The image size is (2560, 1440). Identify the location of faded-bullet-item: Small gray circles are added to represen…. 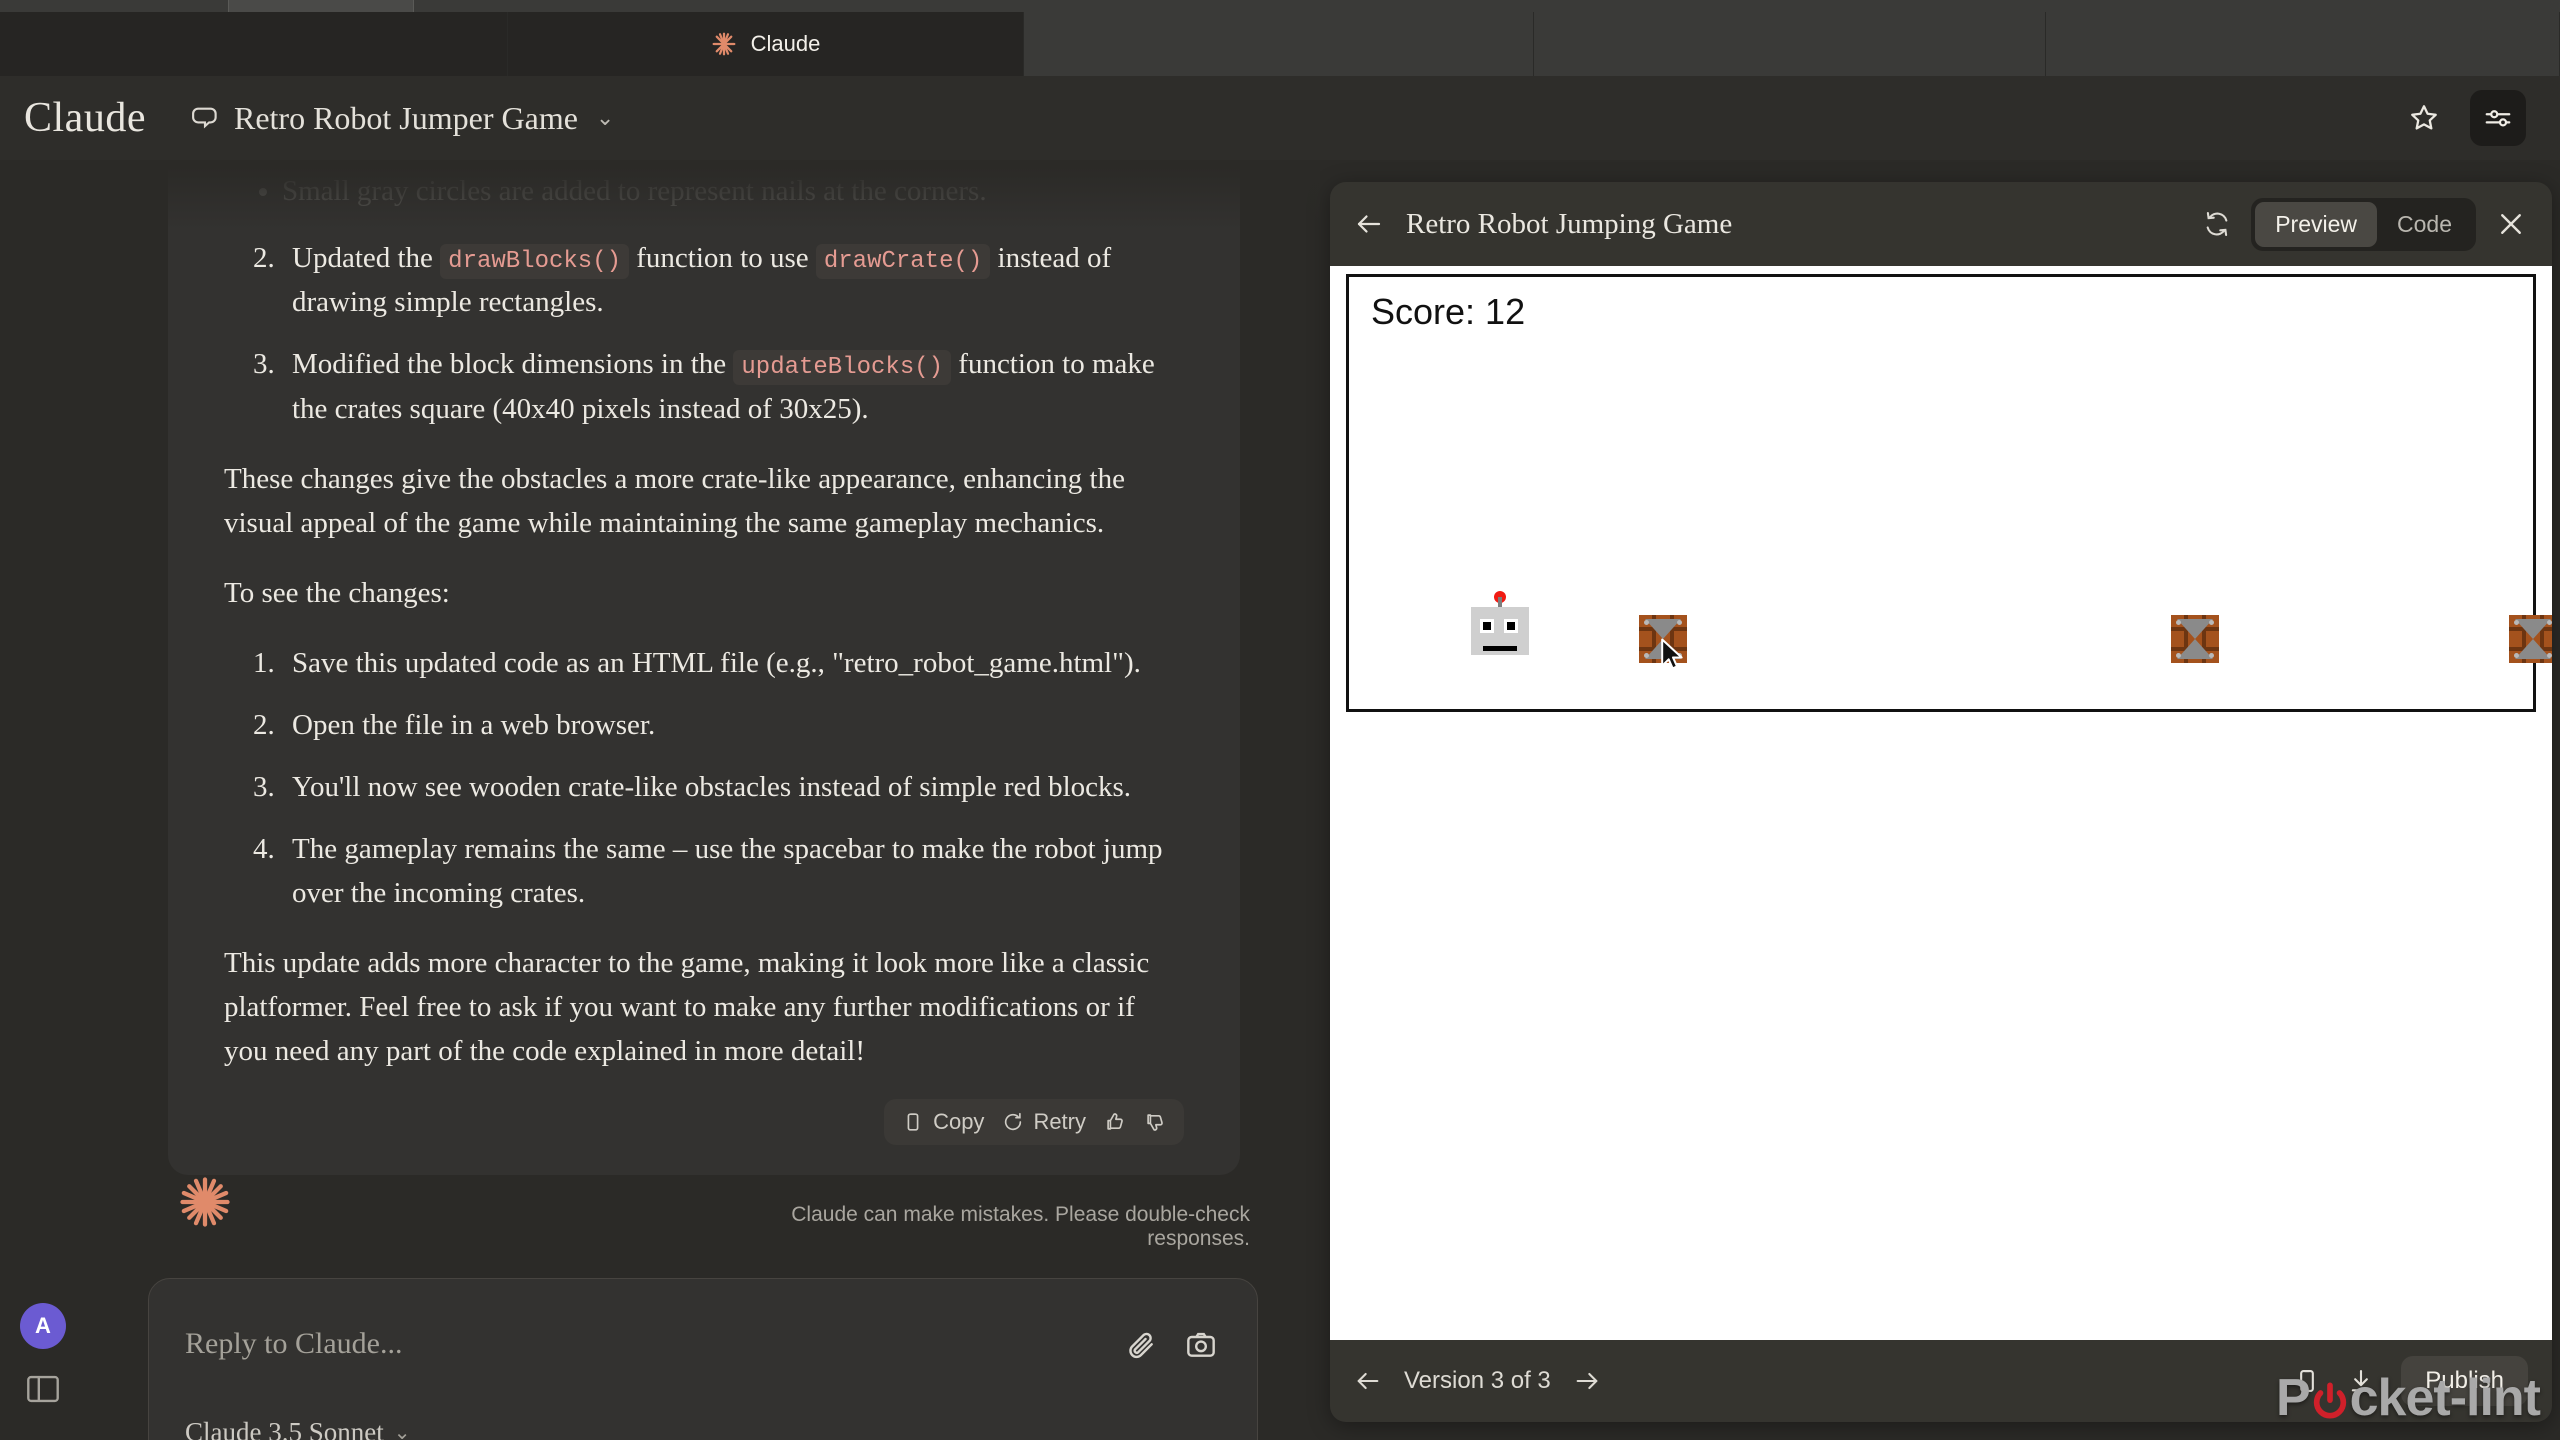
(733, 192).